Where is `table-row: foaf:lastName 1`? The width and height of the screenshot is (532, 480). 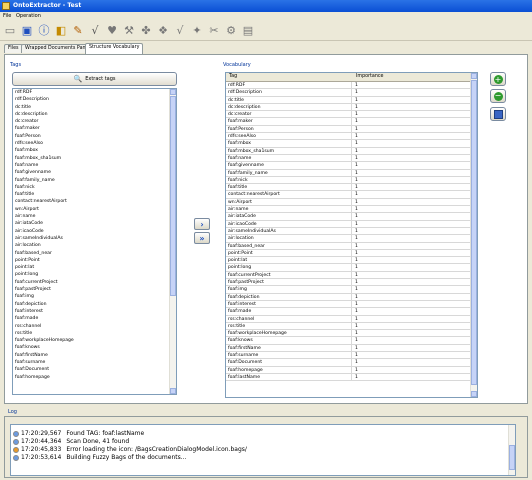
table-row: foaf:lastName 1 is located at coordinates (348, 377).